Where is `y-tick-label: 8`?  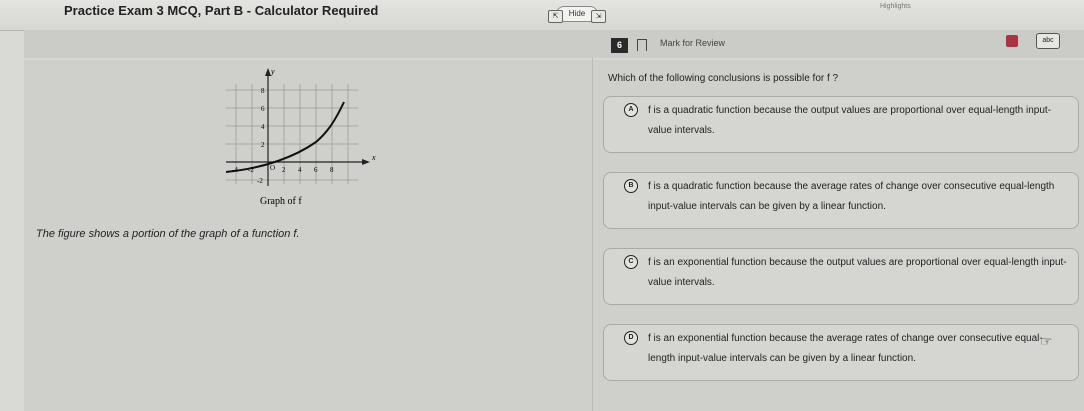 y-tick-label: 8 is located at coordinates (263, 91).